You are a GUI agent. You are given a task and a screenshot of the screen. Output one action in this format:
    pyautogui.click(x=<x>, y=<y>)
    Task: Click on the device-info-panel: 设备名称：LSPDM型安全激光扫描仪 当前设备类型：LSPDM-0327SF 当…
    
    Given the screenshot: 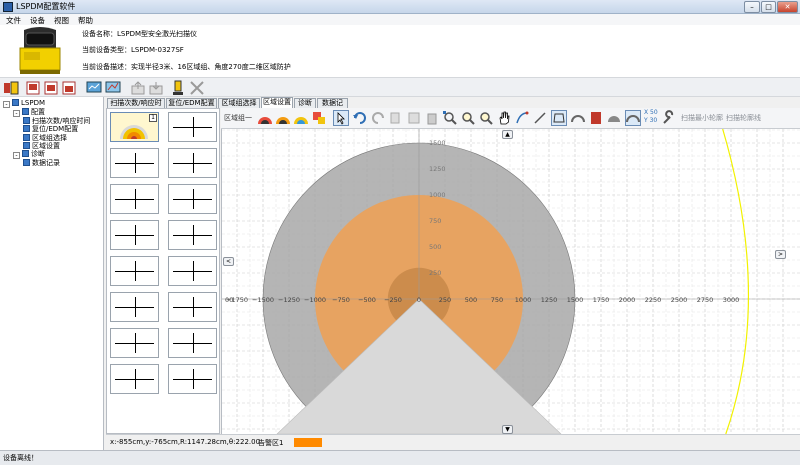 What is the action you would take?
    pyautogui.click(x=400, y=51)
    